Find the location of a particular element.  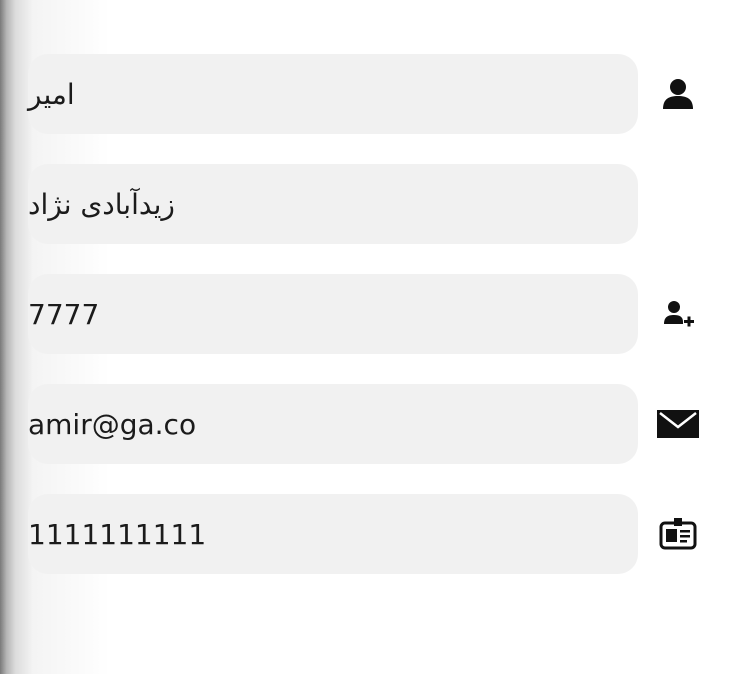

national-id-field: 1111111111 is located at coordinates (333, 534).